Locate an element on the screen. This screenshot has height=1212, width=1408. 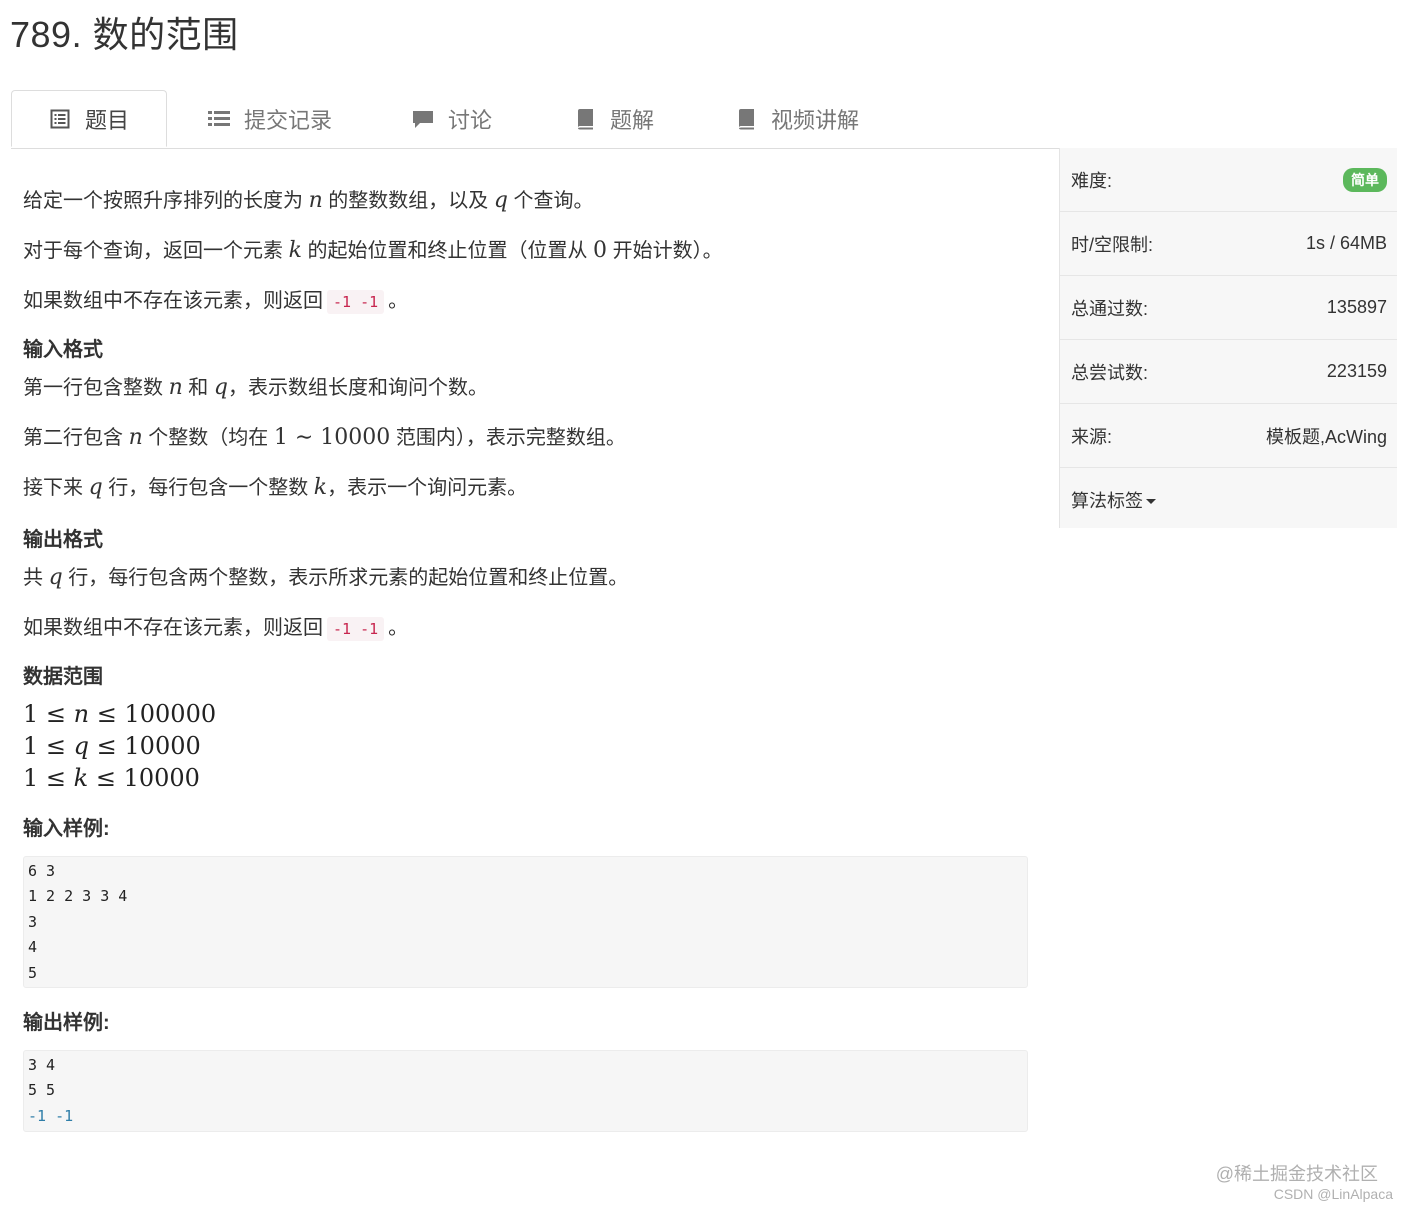
tab-label: 提交记录 is located at coordinates (288, 120).